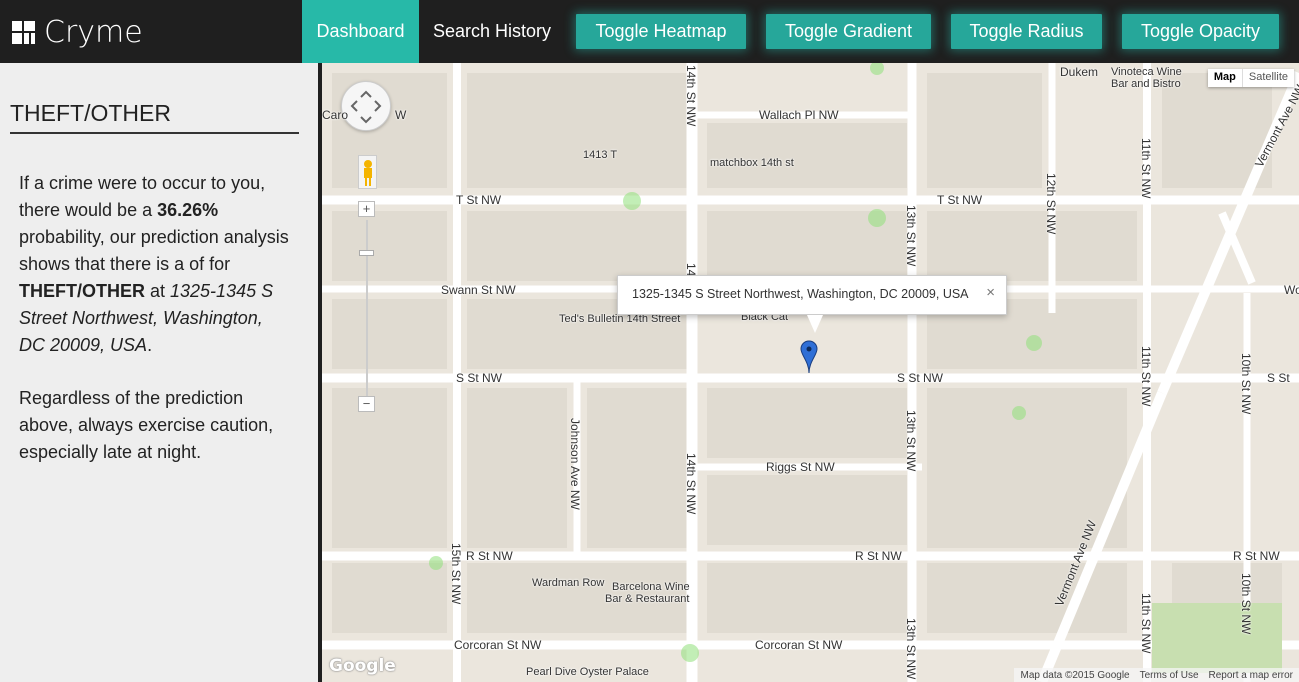 The height and width of the screenshot is (682, 1299). I want to click on street-view-pegman-icon, so click(367, 172).